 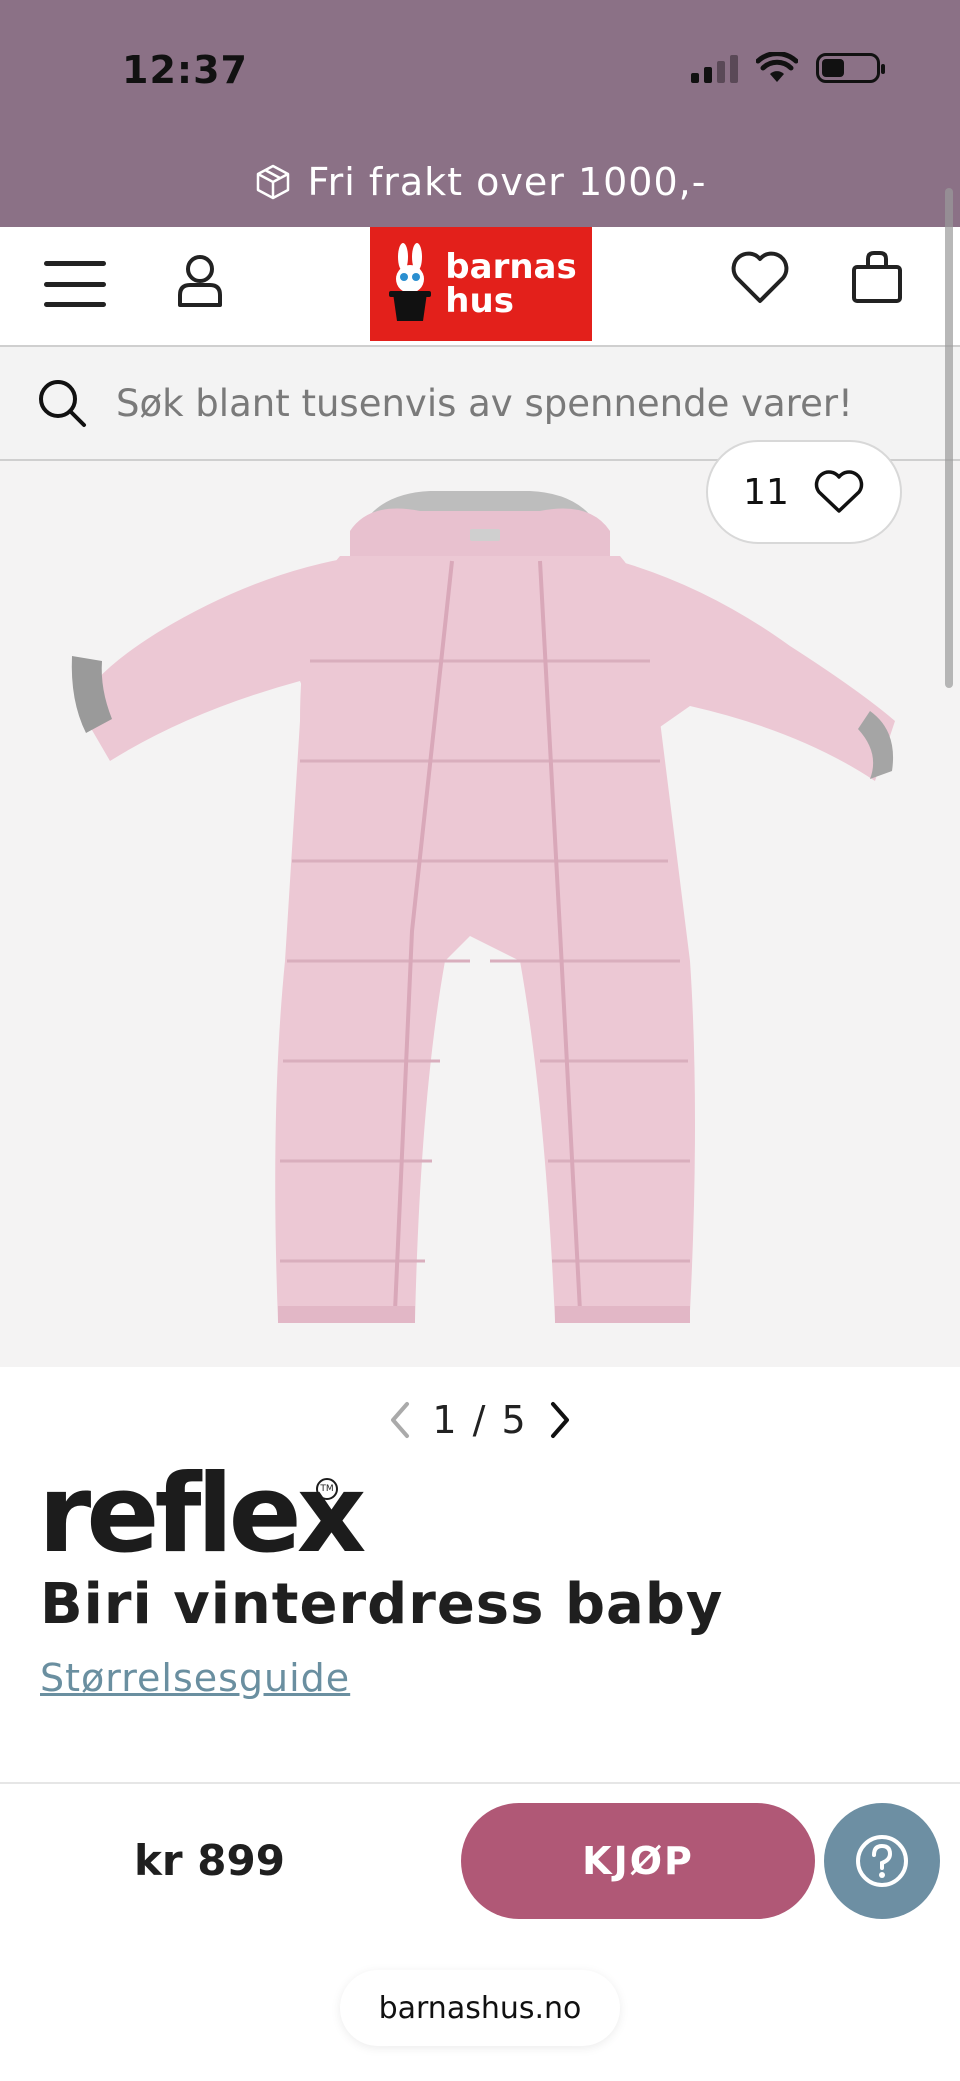 I want to click on help-button, so click(x=882, y=1861).